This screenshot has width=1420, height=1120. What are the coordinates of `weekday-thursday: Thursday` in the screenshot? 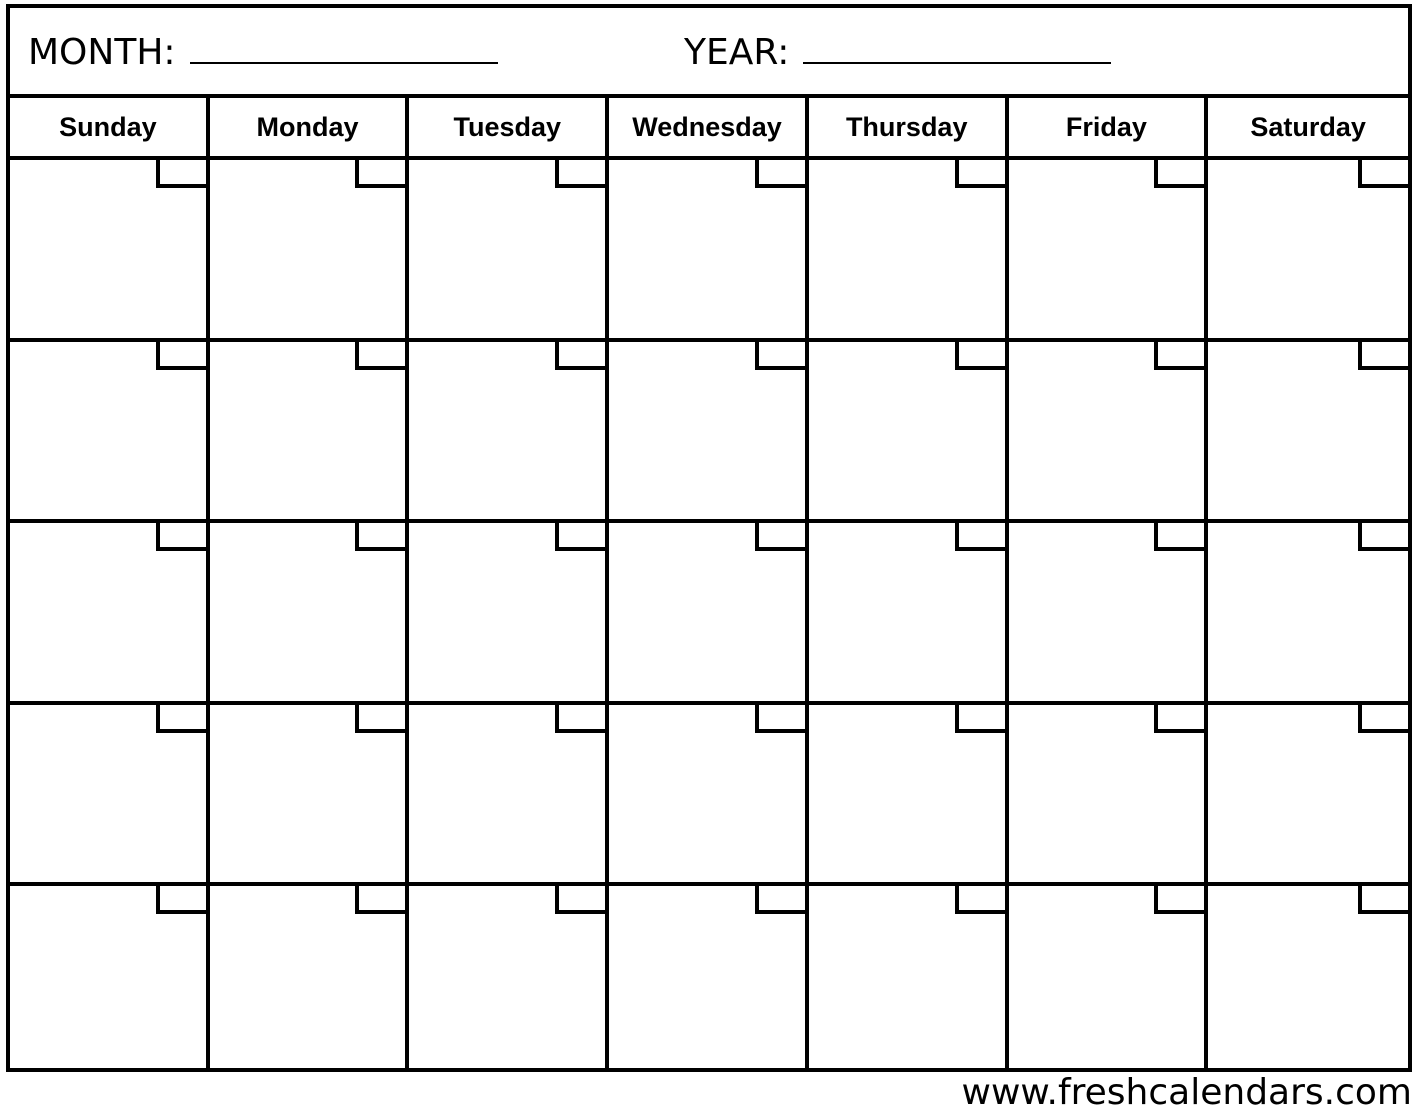 It's located at (909, 127).